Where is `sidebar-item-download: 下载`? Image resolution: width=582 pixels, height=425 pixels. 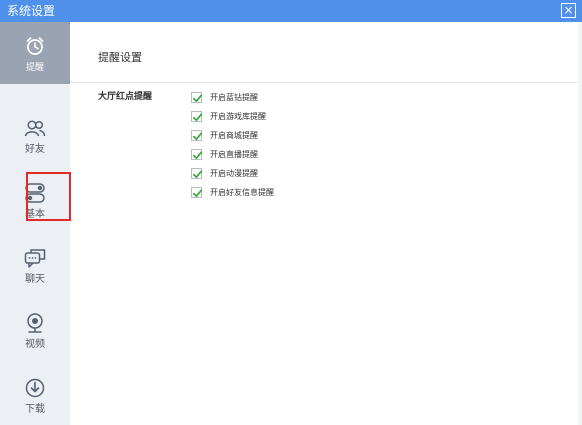 sidebar-item-download: 下载 is located at coordinates (35, 394).